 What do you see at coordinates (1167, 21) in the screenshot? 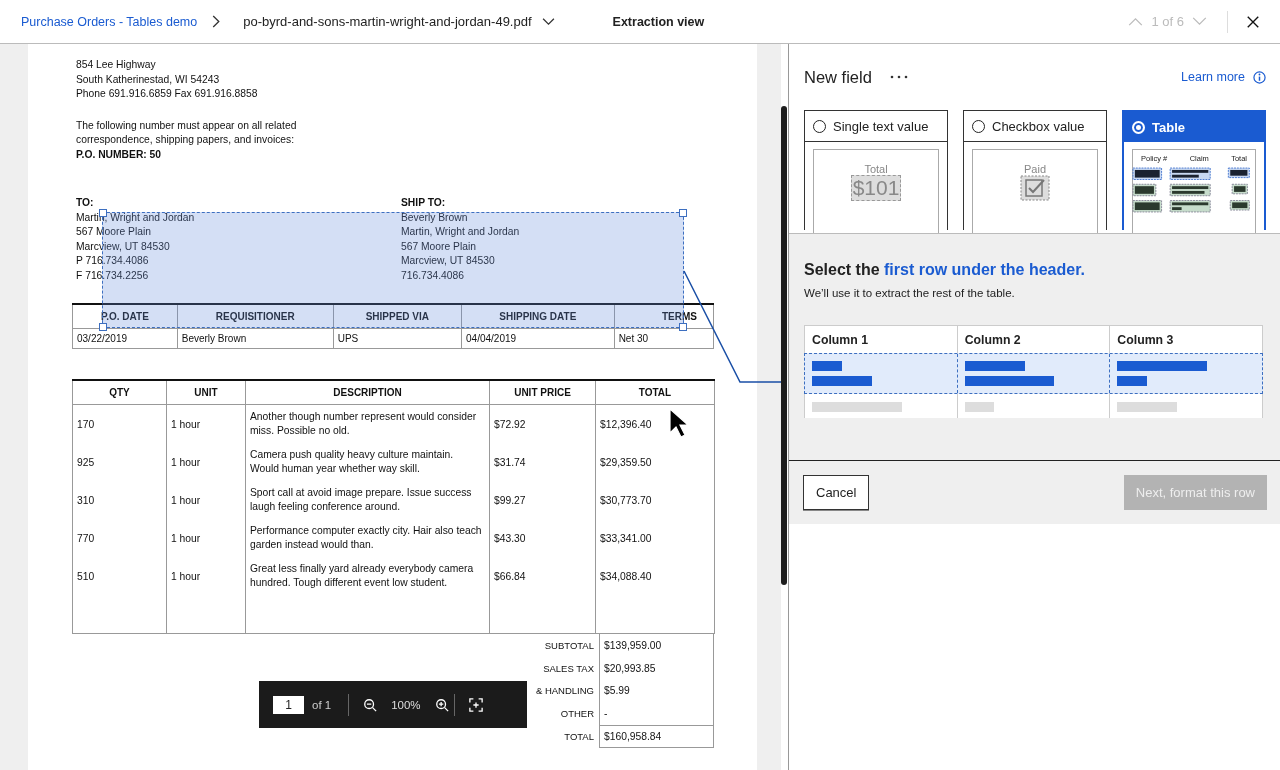
I see `pager-count: 1 of 6` at bounding box center [1167, 21].